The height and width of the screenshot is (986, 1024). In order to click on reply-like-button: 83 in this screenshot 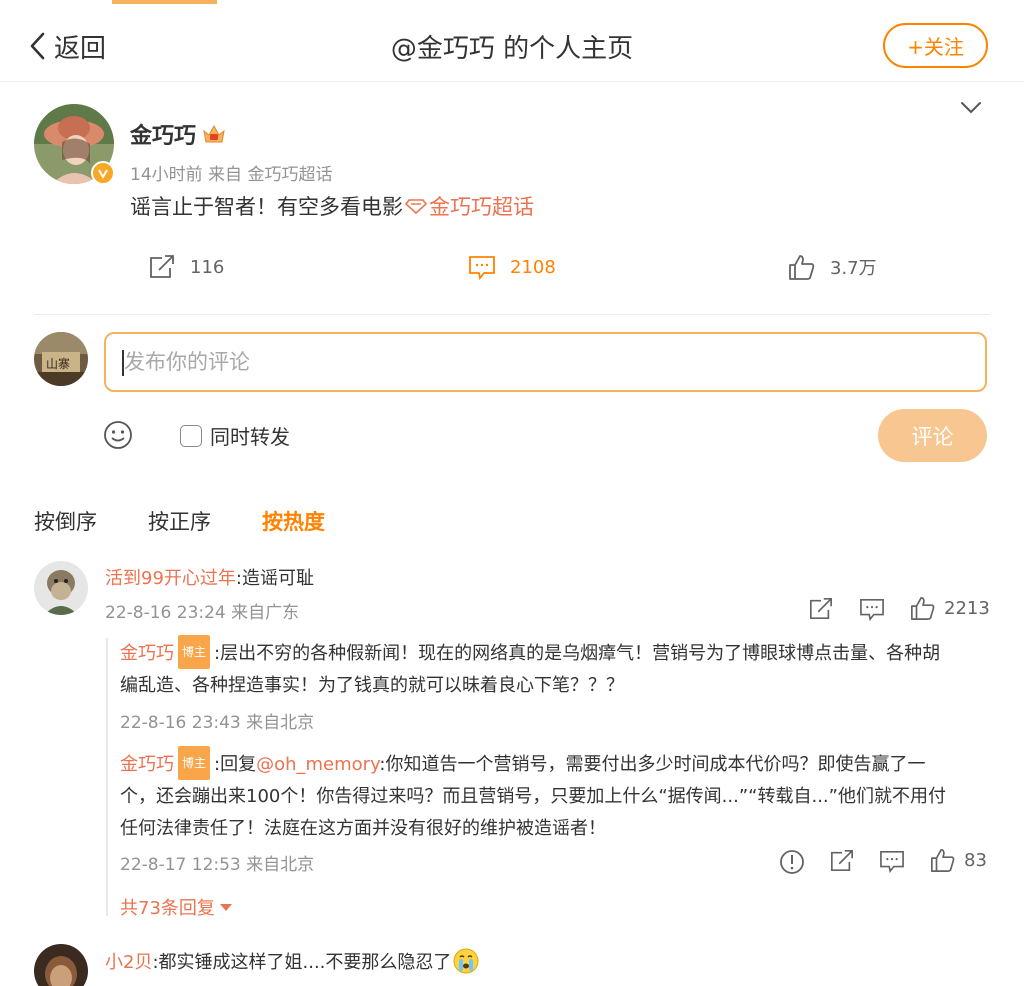, I will do `click(958, 860)`.